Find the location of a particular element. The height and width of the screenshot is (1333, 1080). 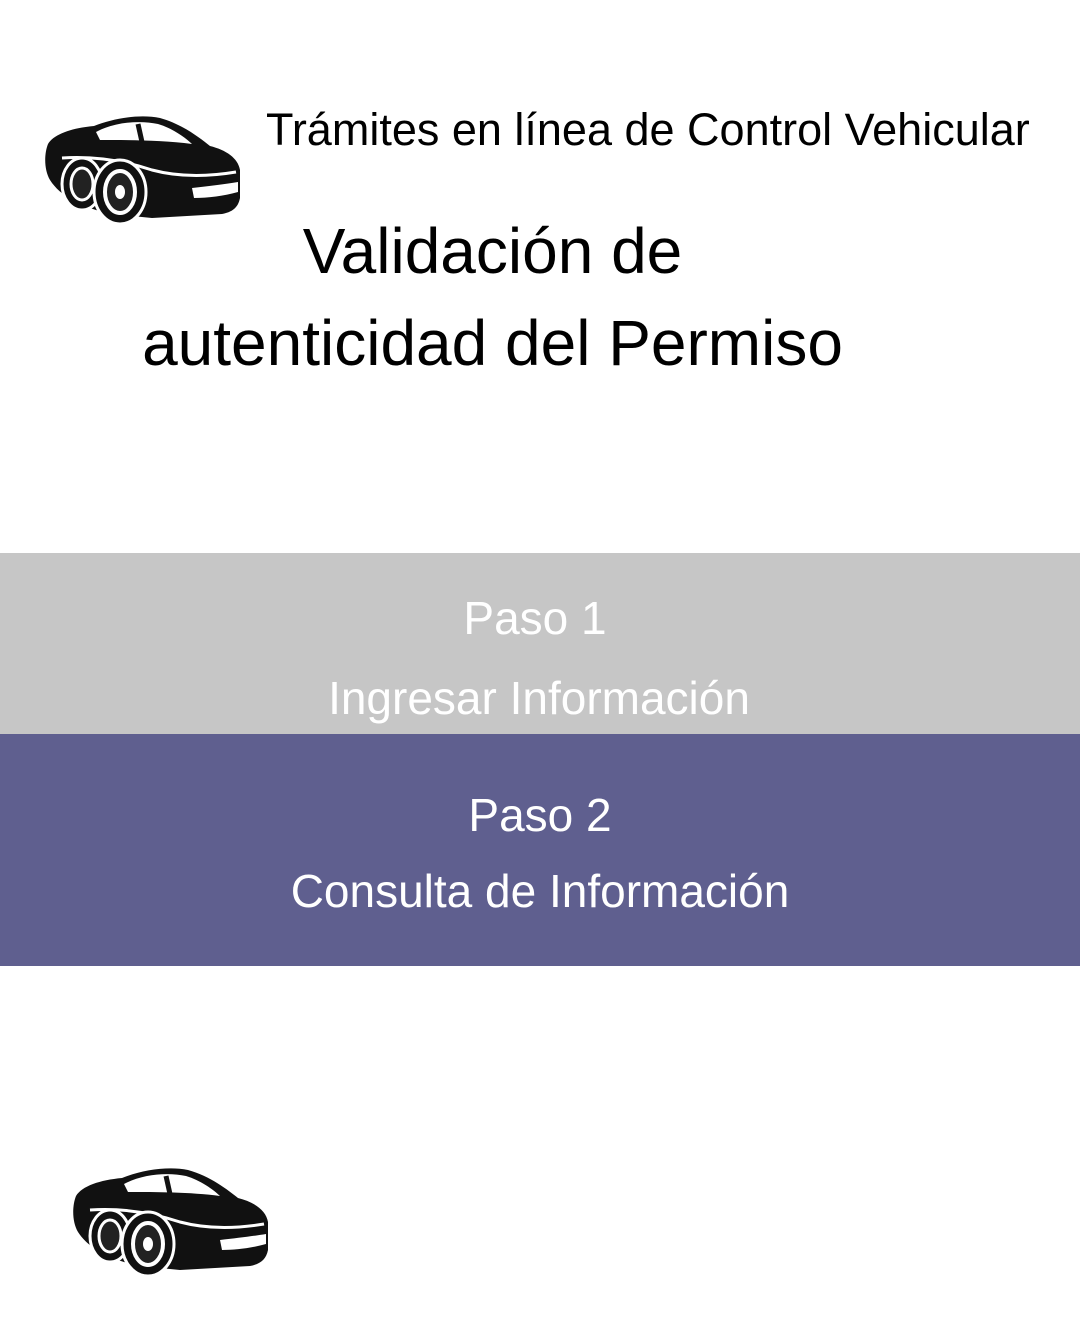

step-2-number: Paso 2 is located at coordinates (540, 815).